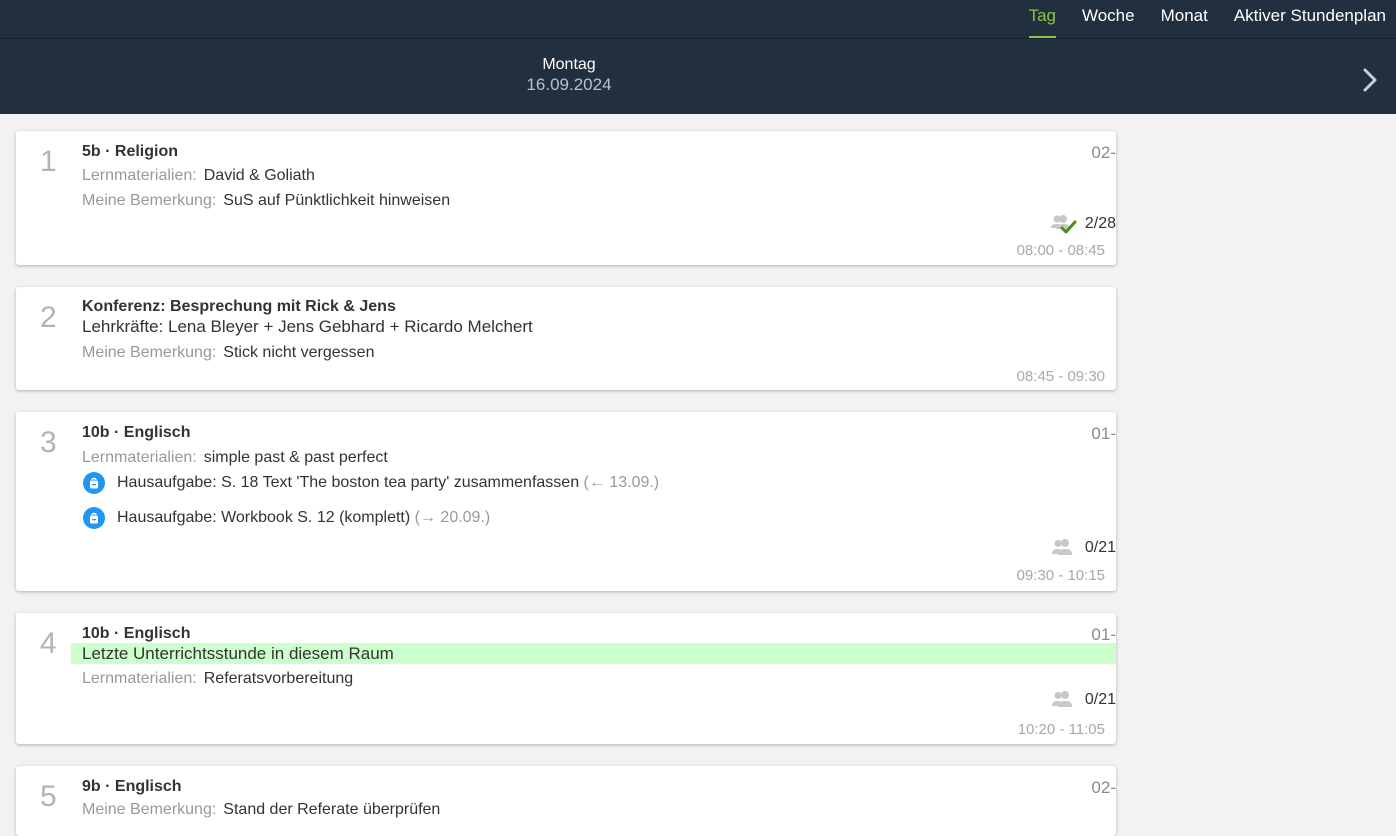 This screenshot has height=836, width=1396. What do you see at coordinates (1082, 224) in the screenshot?
I see `attendance: 2/28` at bounding box center [1082, 224].